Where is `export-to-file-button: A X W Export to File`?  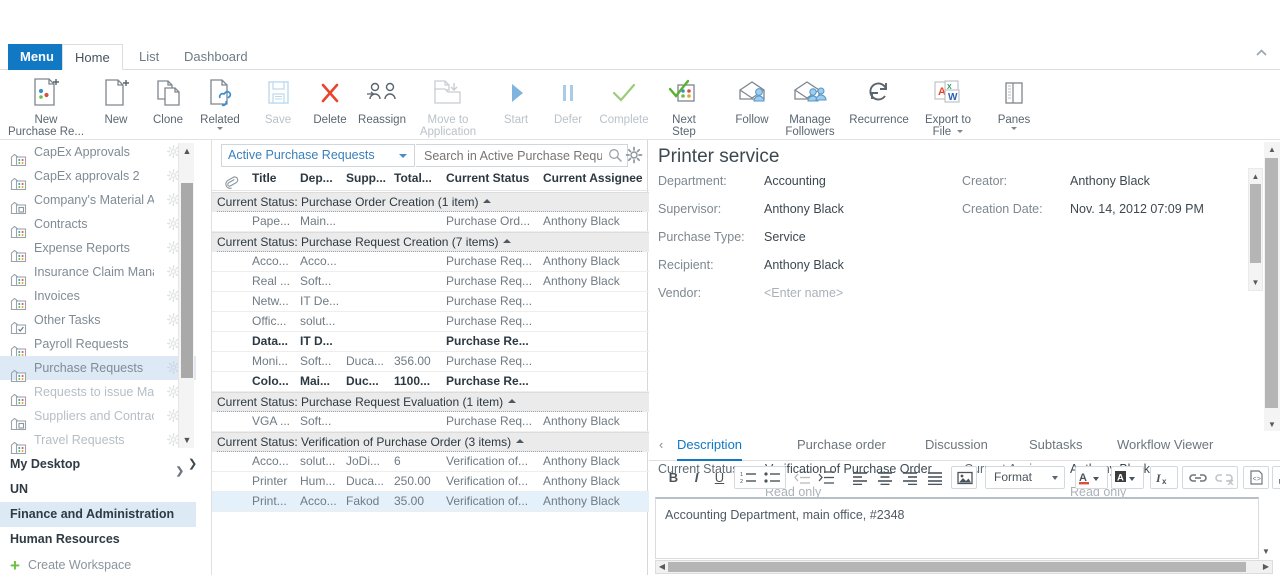 export-to-file-button: A X W Export to File is located at coordinates (948, 106).